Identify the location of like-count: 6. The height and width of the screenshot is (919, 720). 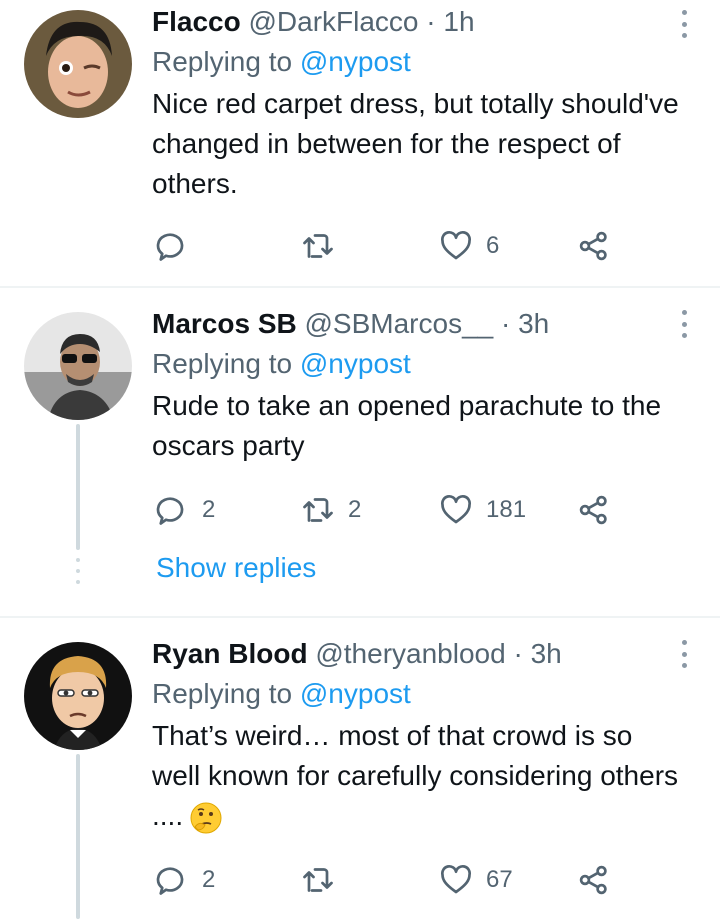
(493, 245).